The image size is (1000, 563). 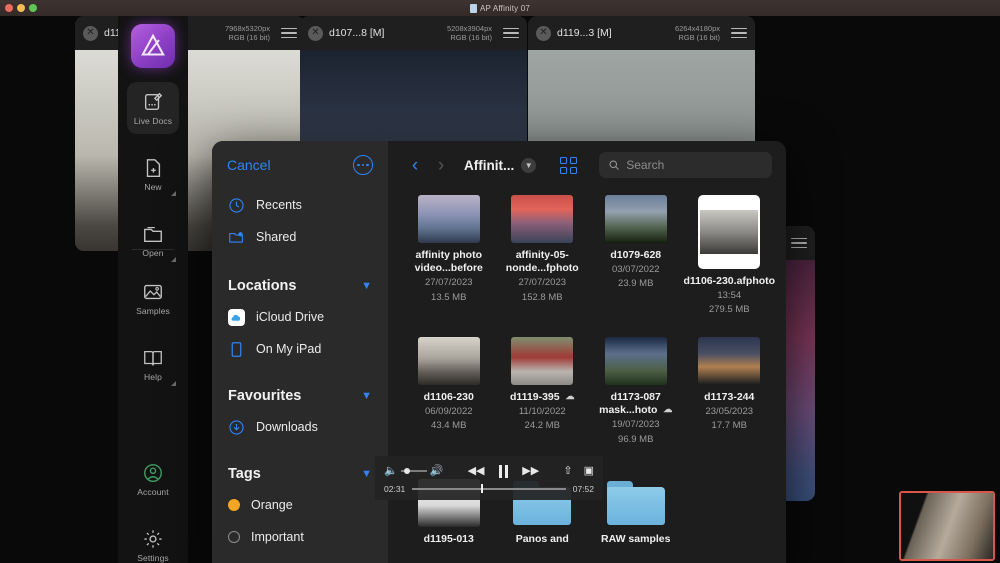 I want to click on document-dimensions: 6264x4180px, so click(x=697, y=28).